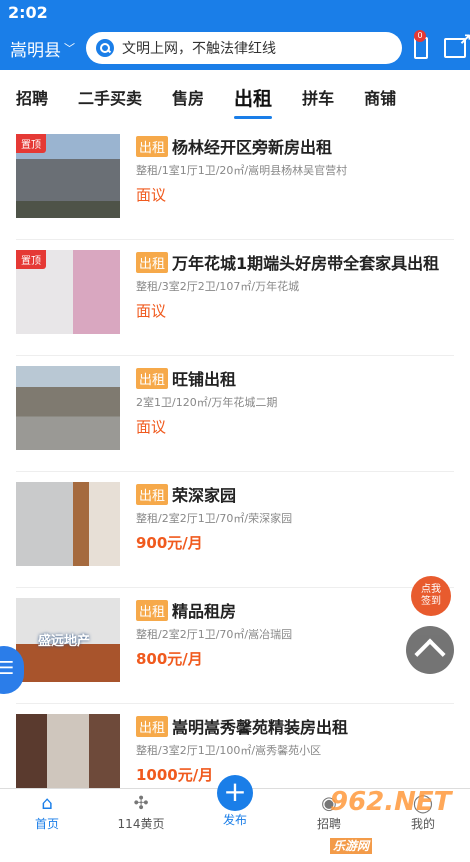  What do you see at coordinates (306, 263) in the screenshot?
I see `listing-title: 万年花城1期端头好房带全套家具出租` at bounding box center [306, 263].